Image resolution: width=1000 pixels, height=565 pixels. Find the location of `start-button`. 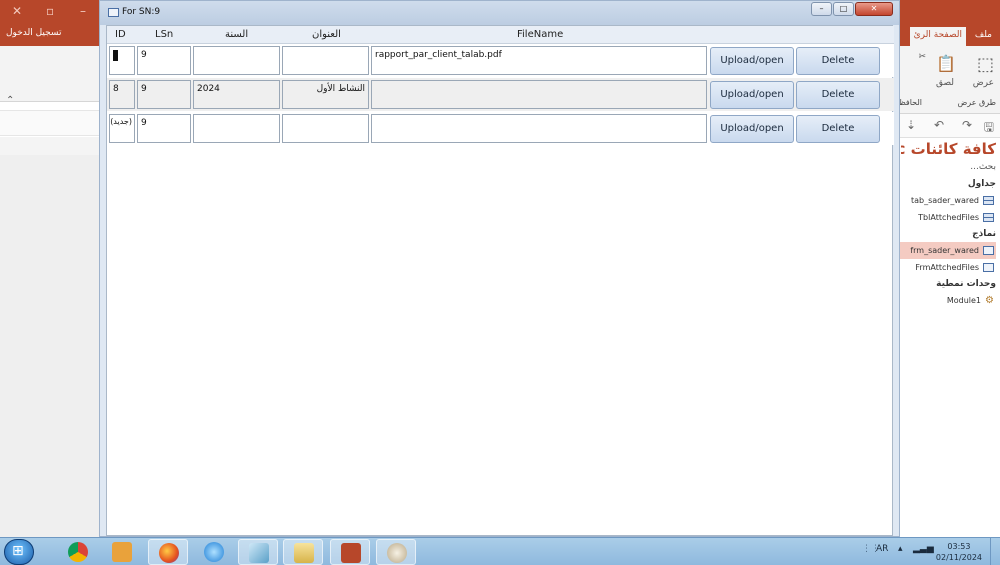

start-button is located at coordinates (19, 552).